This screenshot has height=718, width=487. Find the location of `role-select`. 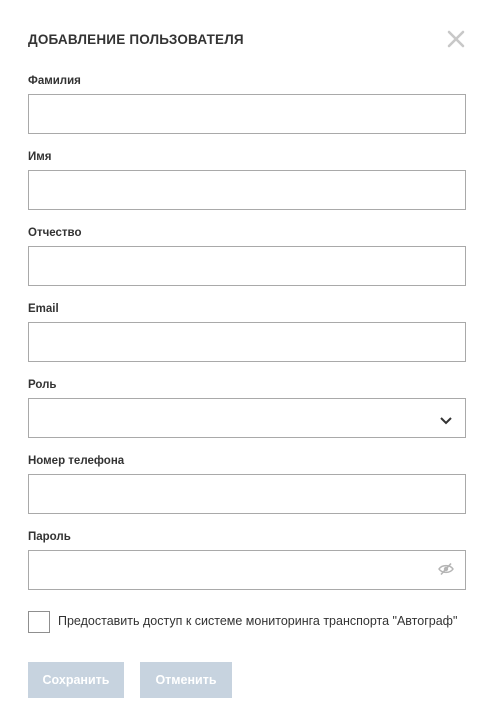

role-select is located at coordinates (247, 418).